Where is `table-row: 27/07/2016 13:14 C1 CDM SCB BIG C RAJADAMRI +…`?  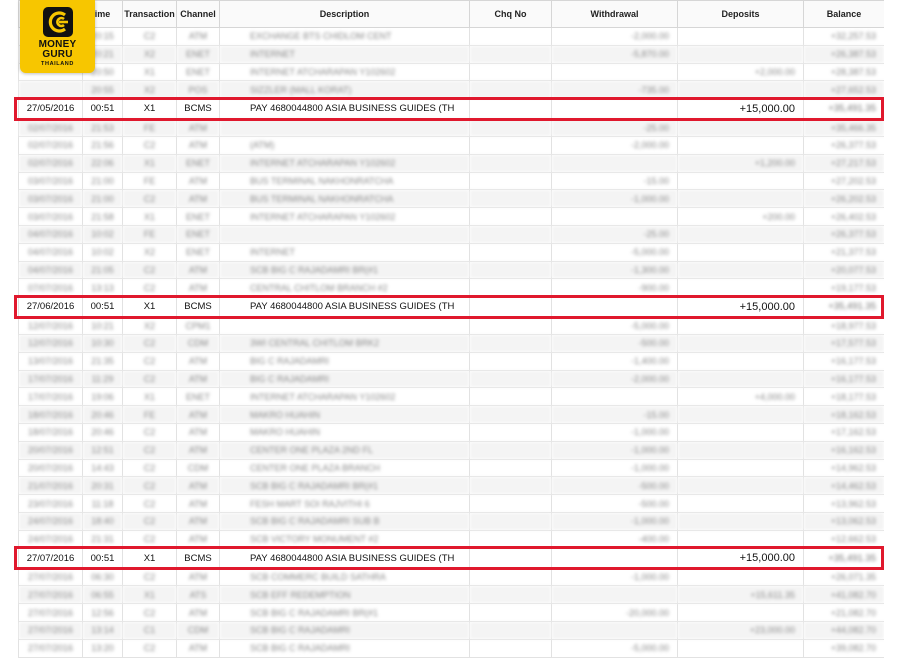 table-row: 27/07/2016 13:14 C1 CDM SCB BIG C RAJADAMRI +… is located at coordinates (451, 630).